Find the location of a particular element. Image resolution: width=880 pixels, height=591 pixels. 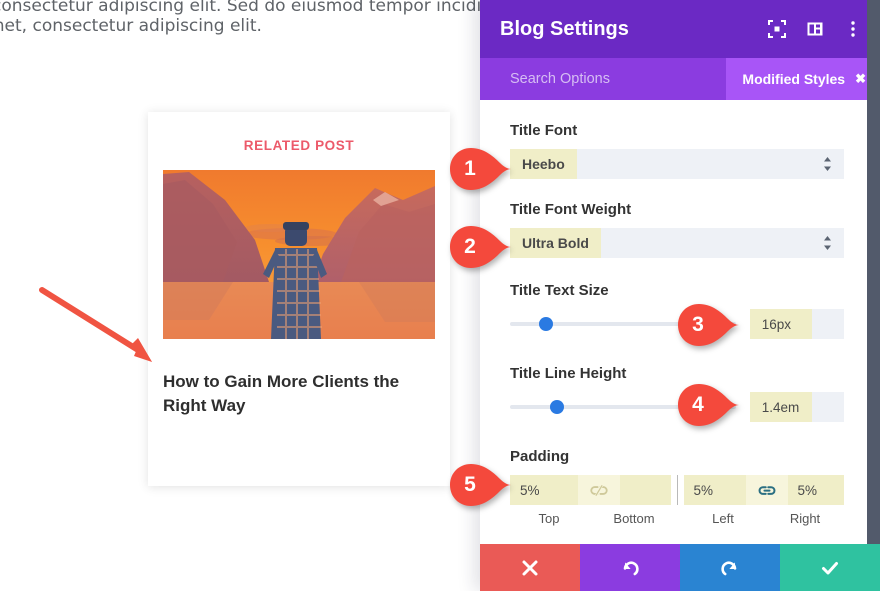

panel-footer is located at coordinates (680, 567).